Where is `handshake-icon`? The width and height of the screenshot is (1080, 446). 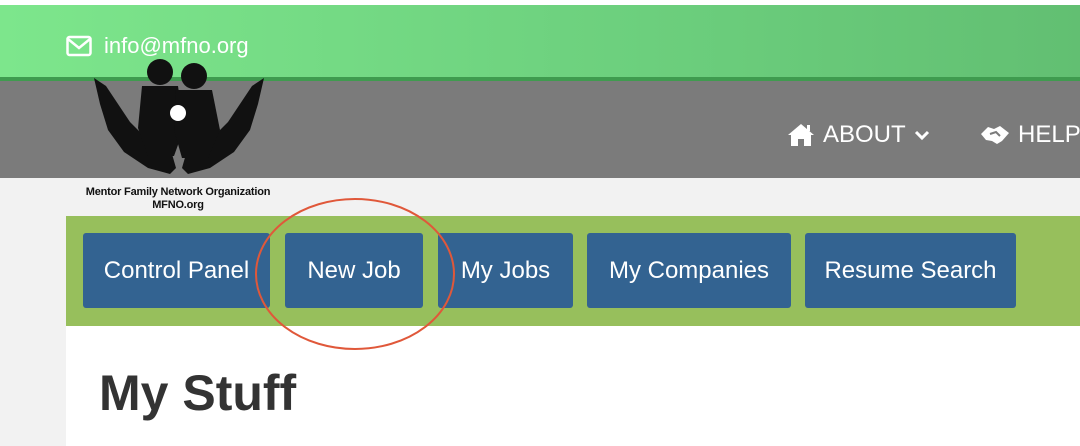
handshake-icon is located at coordinates (995, 135).